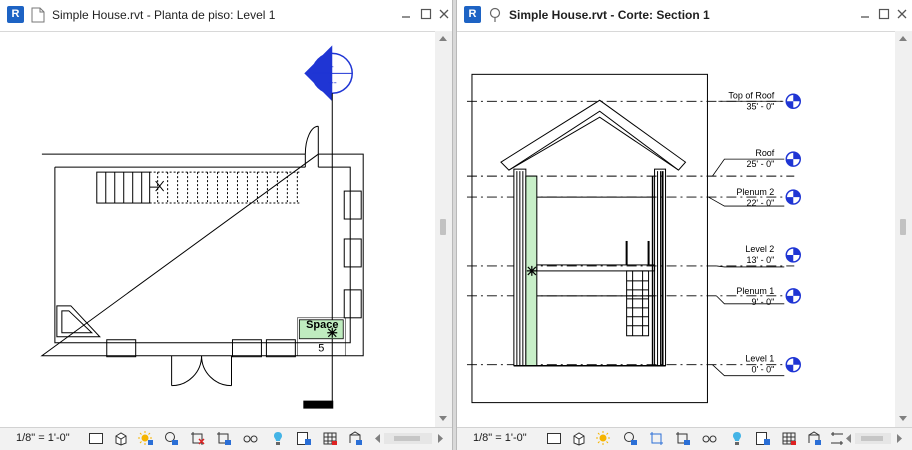  What do you see at coordinates (760, 106) in the screenshot?
I see `level-elevation: 35' - 0"` at bounding box center [760, 106].